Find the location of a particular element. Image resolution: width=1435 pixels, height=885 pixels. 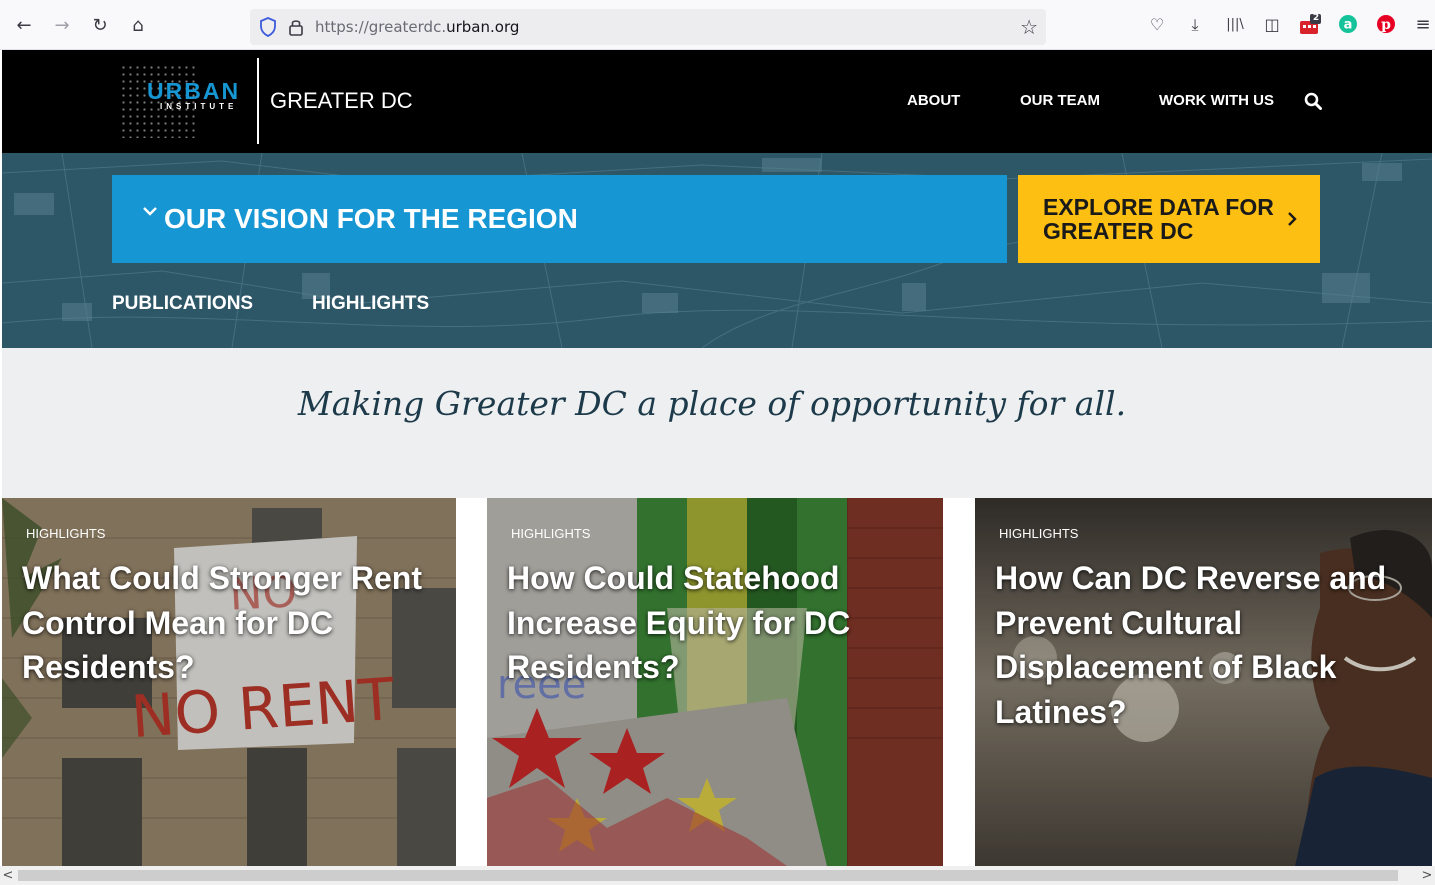

search-icon is located at coordinates (1313, 101).